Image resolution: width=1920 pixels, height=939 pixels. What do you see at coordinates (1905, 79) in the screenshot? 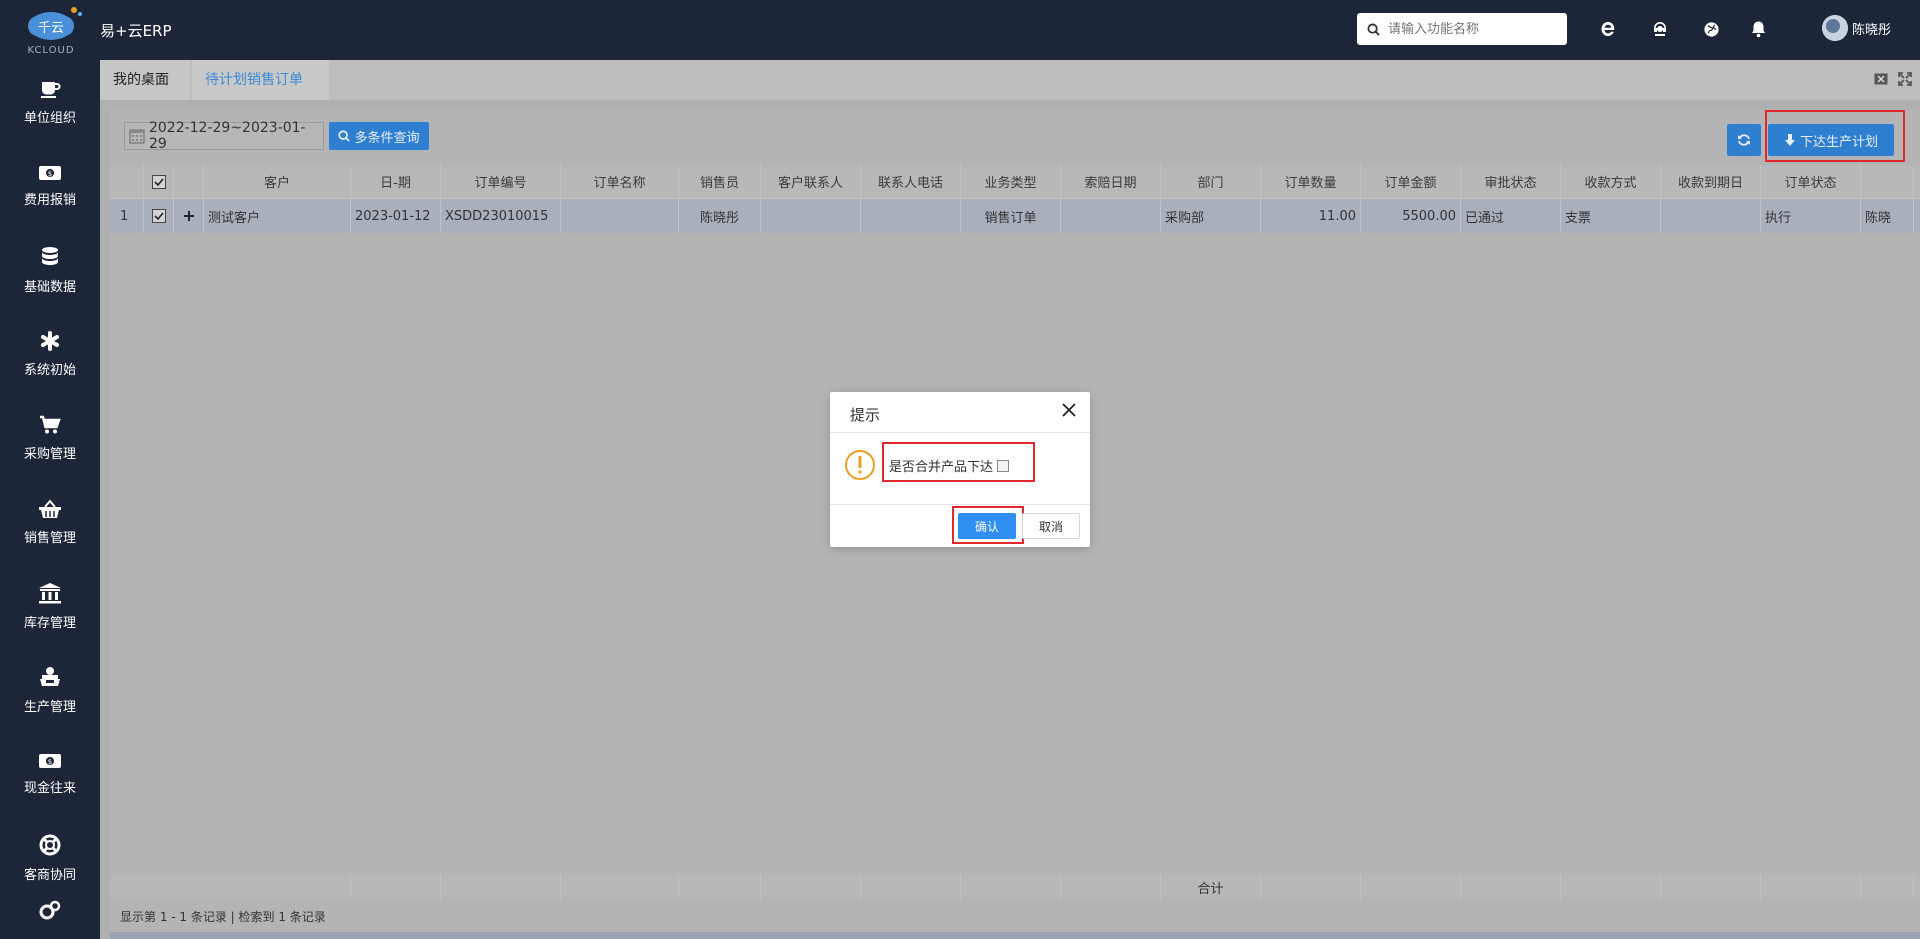
I see `fullscreen-icon` at bounding box center [1905, 79].